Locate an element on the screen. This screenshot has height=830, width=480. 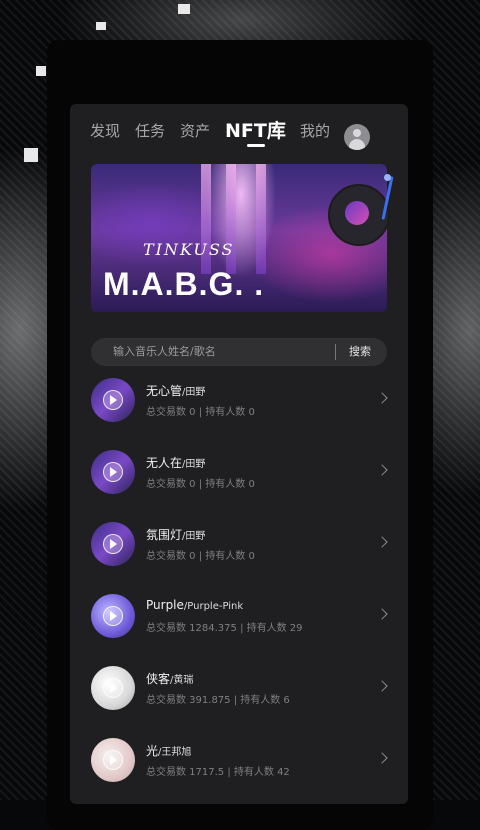
artist-name: /Purple-Pink is located at coordinates (213, 606).